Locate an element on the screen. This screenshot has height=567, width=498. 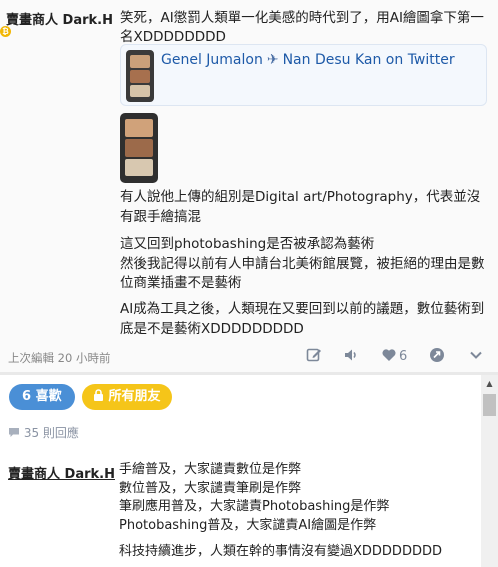
heart-icon is located at coordinates (389, 357).